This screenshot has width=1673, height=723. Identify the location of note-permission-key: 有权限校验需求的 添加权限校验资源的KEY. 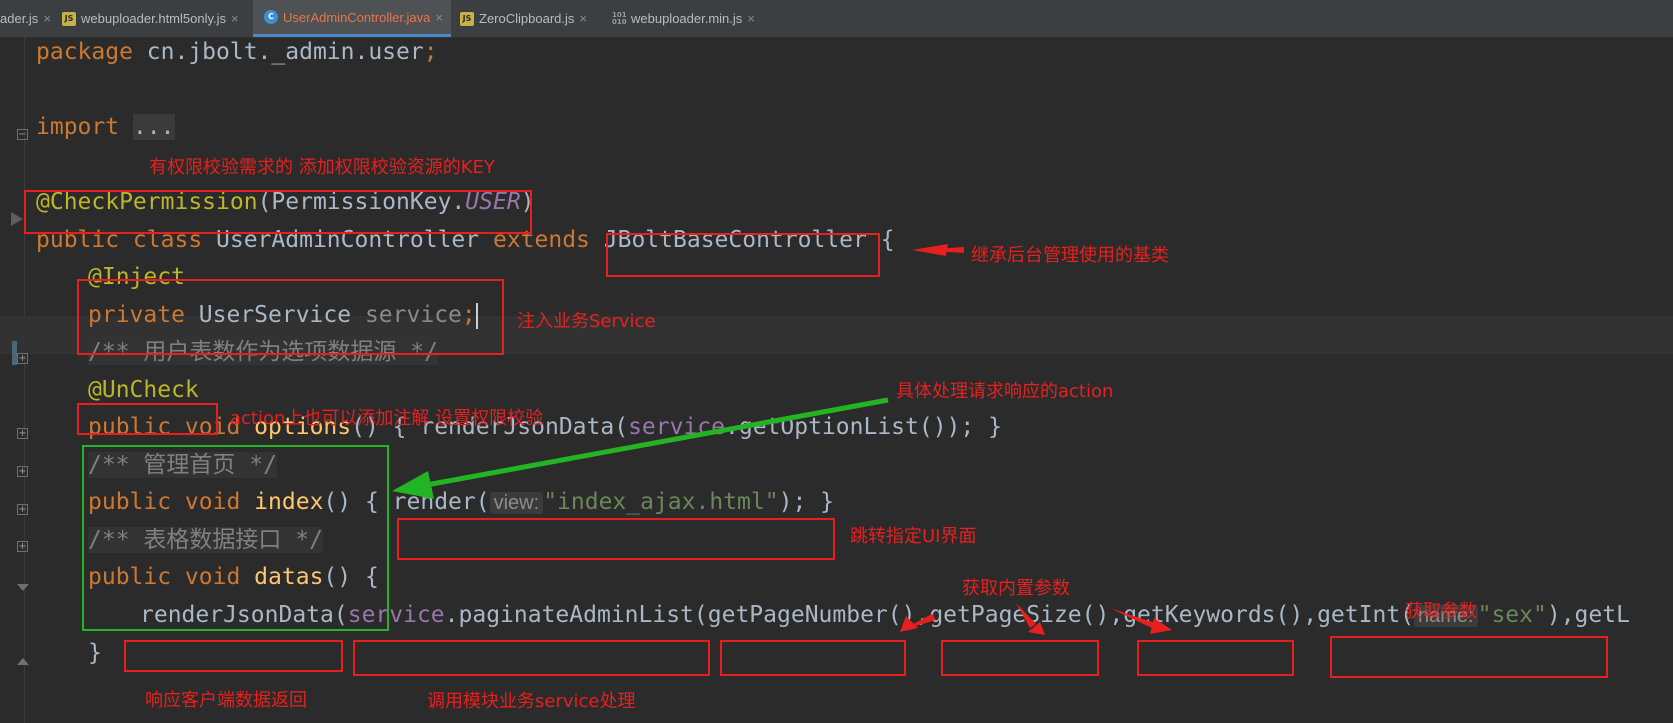
(322, 167).